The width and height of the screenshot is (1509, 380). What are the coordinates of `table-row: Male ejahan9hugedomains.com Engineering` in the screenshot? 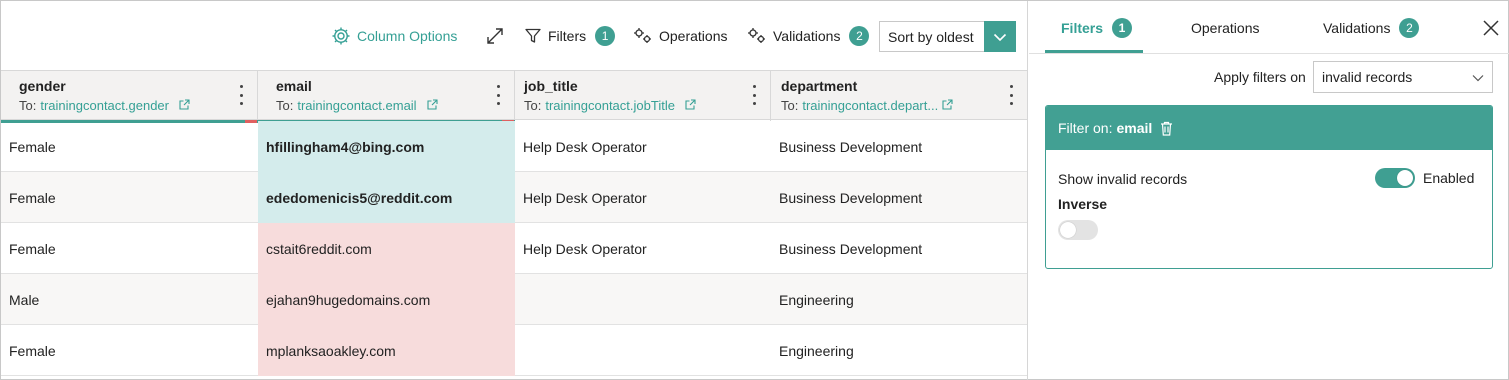 It's located at (514, 299).